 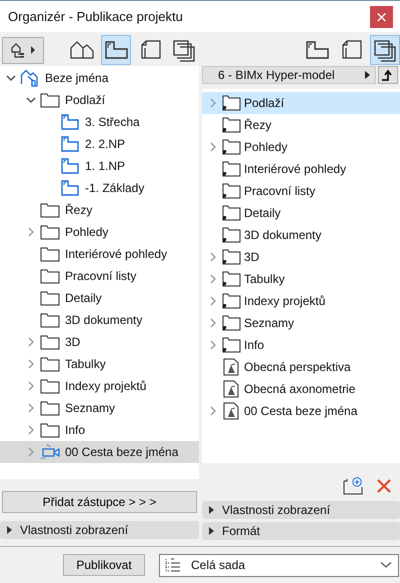 What do you see at coordinates (99, 502) in the screenshot?
I see `add-shortcut-button: Přidat zástupce > > >` at bounding box center [99, 502].